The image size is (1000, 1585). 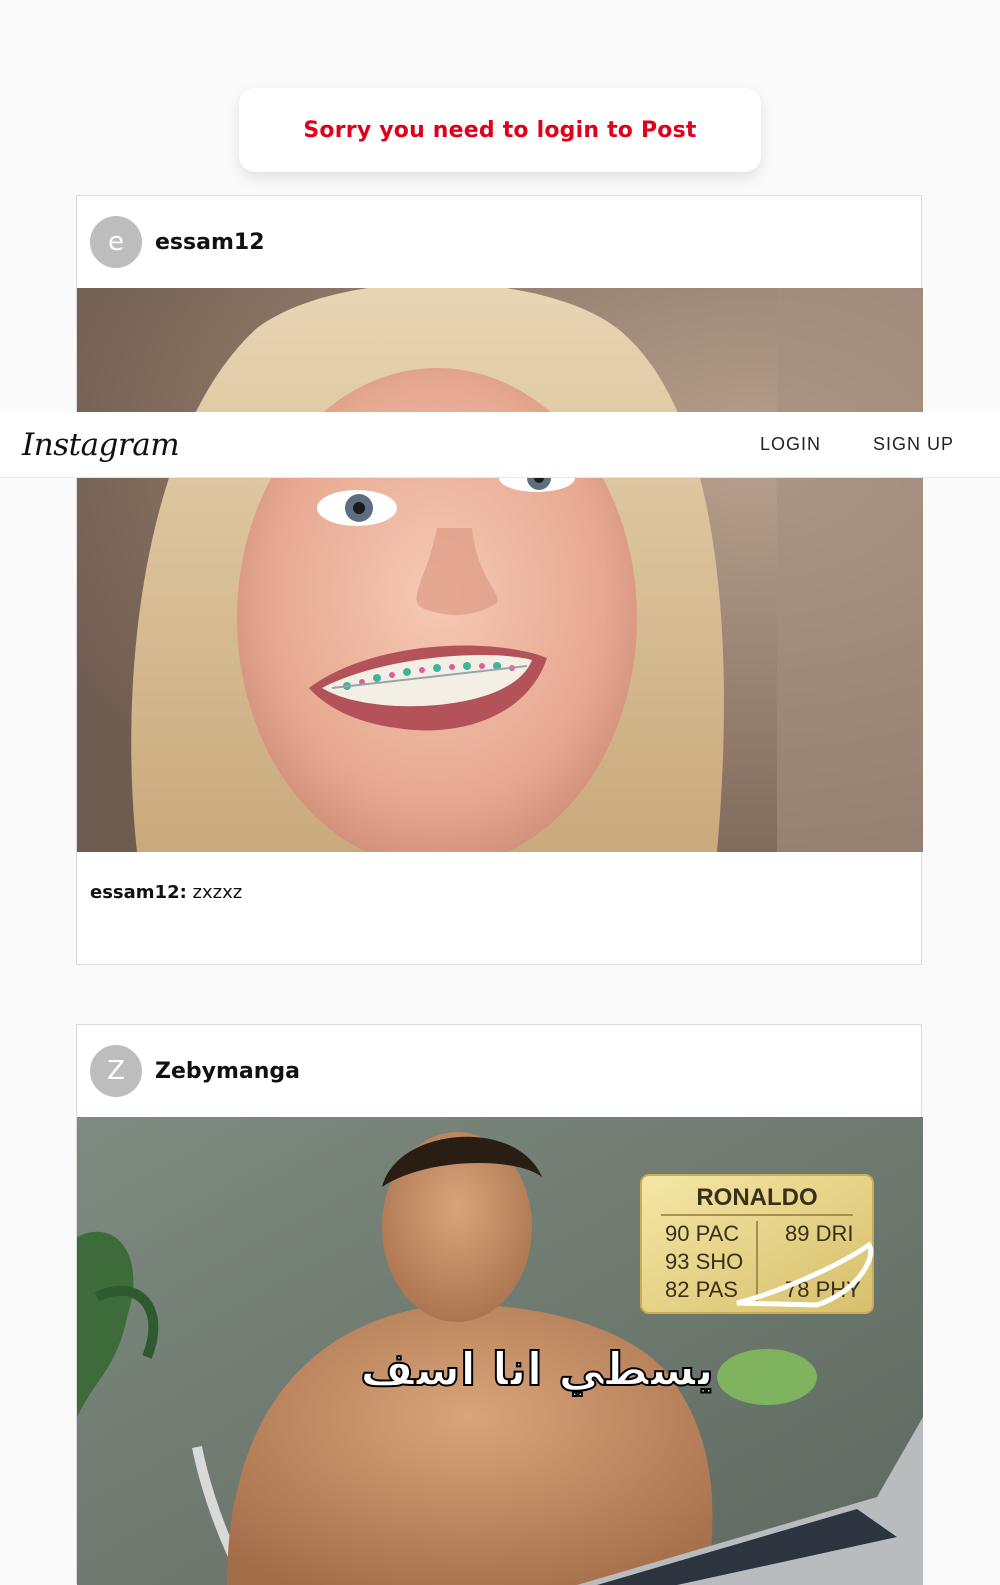 I want to click on avatar: e, so click(x=116, y=242).